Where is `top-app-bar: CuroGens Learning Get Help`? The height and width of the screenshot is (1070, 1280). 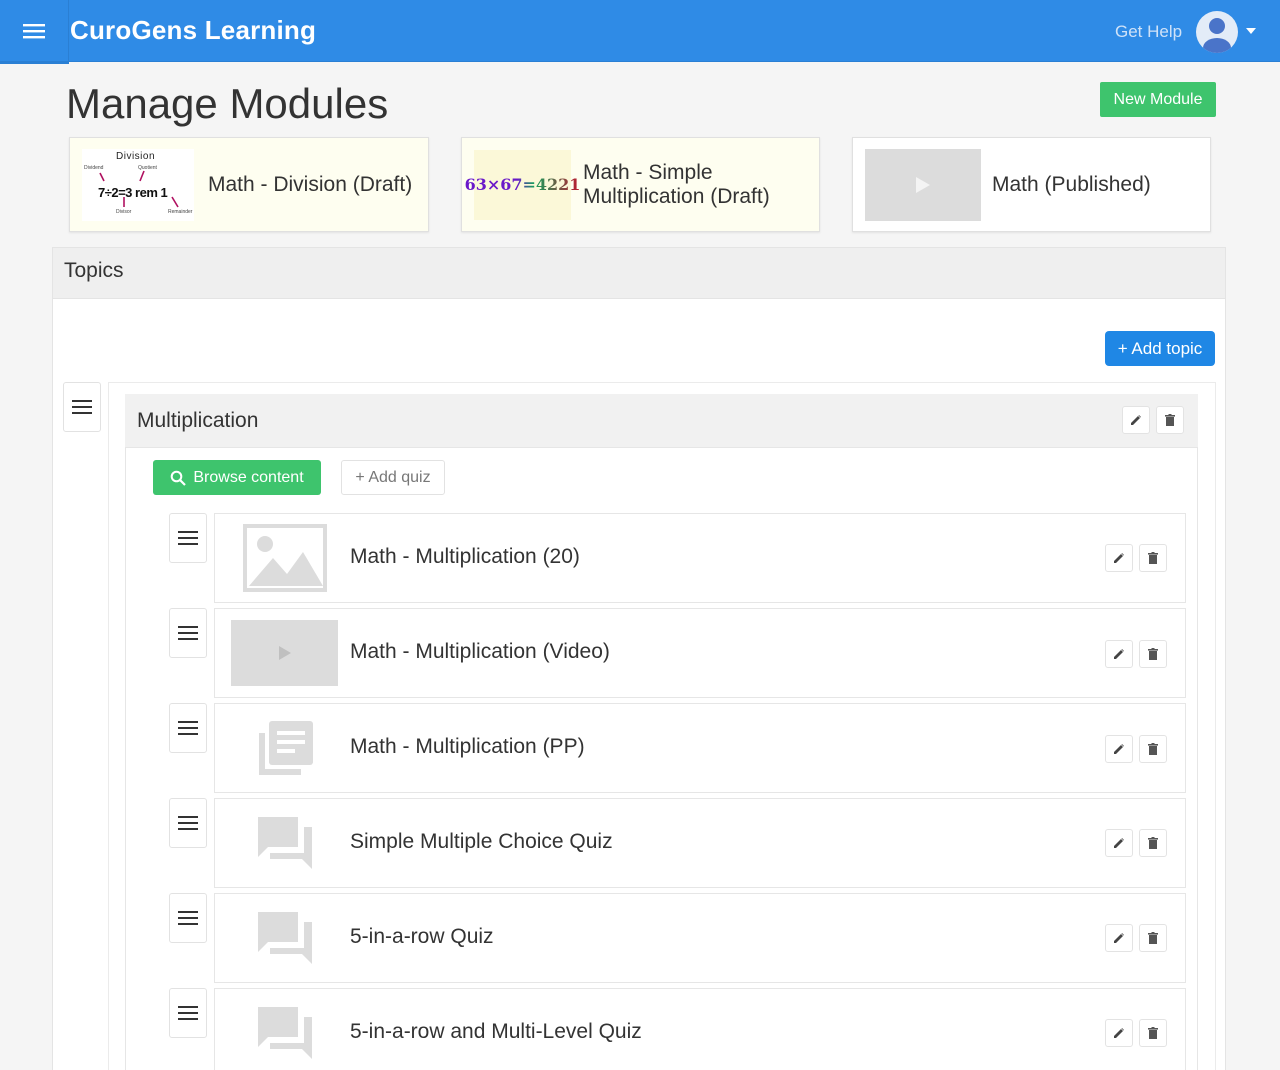 top-app-bar: CuroGens Learning Get Help is located at coordinates (640, 32).